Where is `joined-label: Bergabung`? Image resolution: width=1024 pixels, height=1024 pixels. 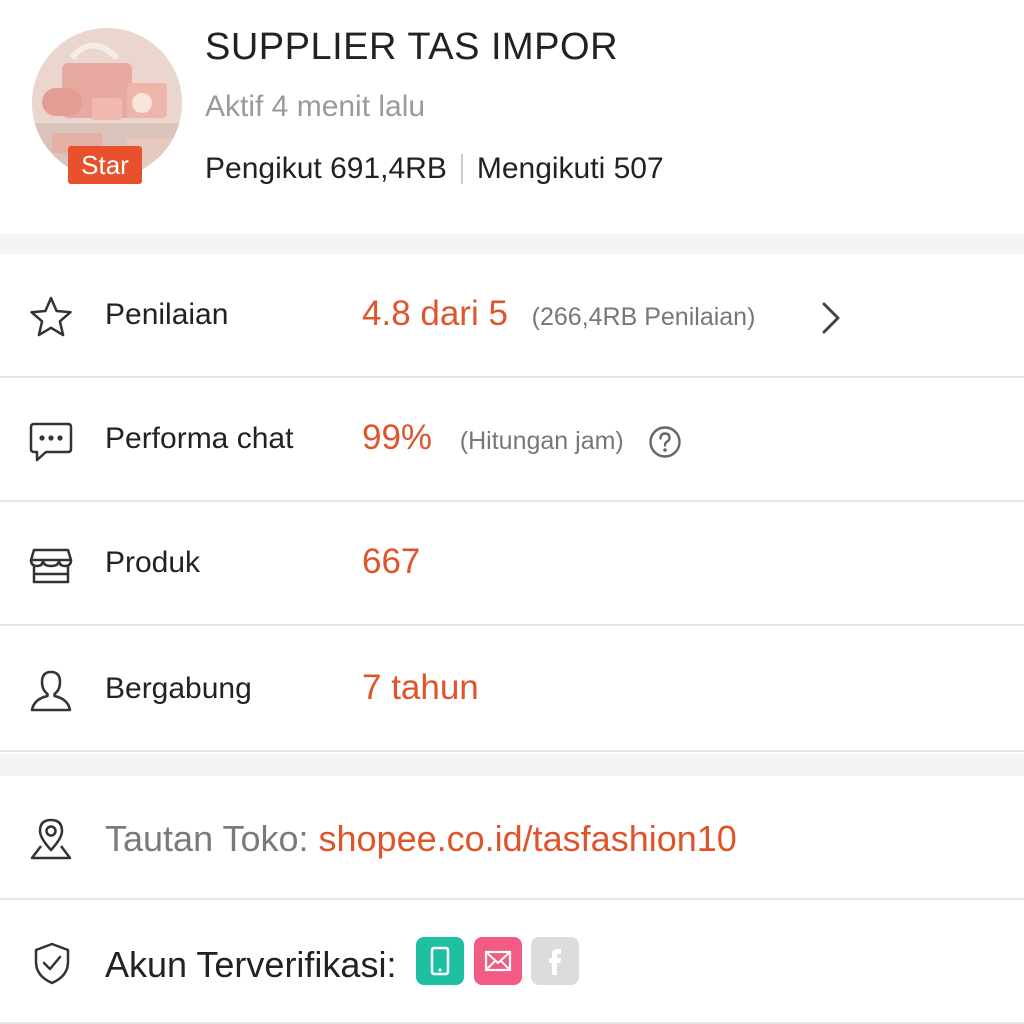 joined-label: Bergabung is located at coordinates (178, 688).